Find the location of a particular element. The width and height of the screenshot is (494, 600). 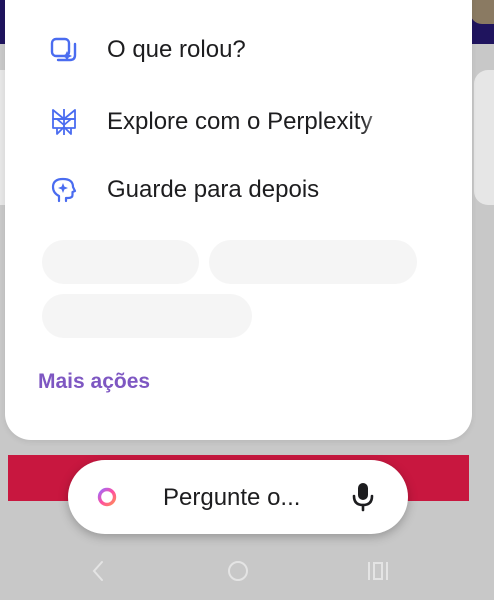

menu-item-label-clip: Explore com o Perplexity is located at coordinates (251, 122).